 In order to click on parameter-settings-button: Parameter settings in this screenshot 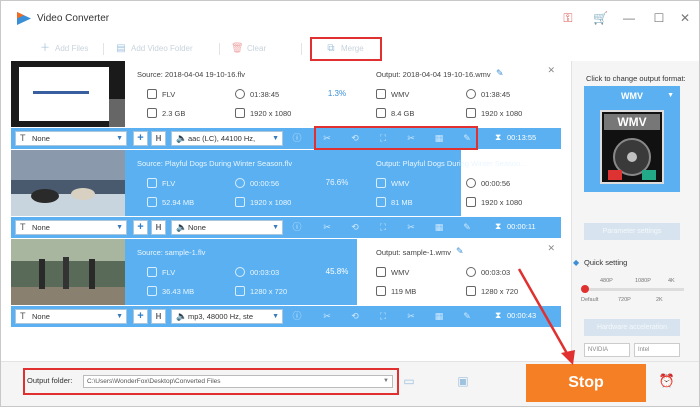, I will do `click(632, 231)`.